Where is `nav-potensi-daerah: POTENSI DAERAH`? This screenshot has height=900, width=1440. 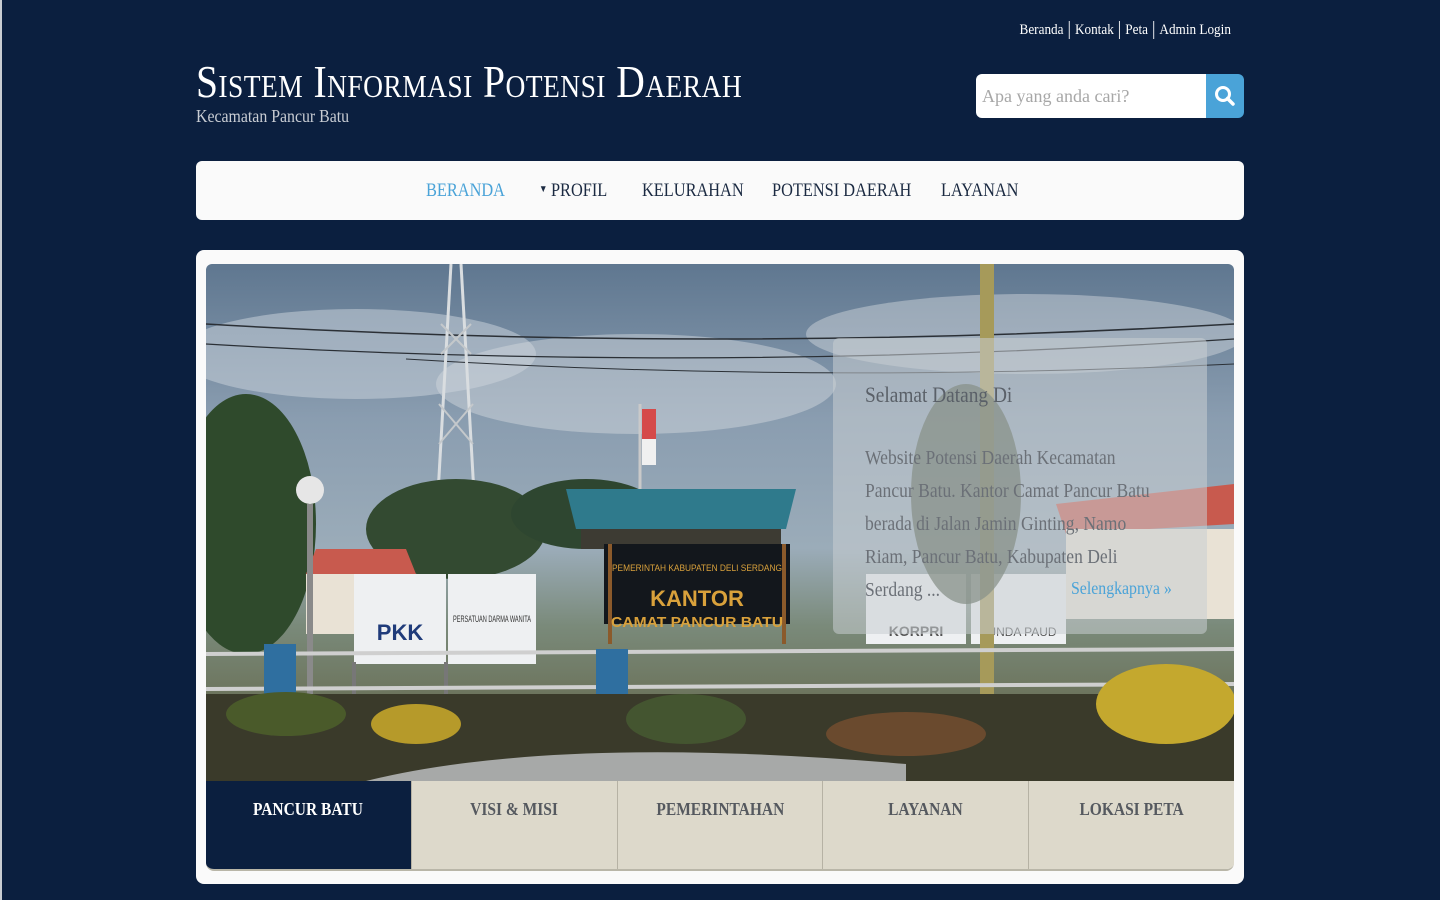 nav-potensi-daerah: POTENSI DAERAH is located at coordinates (841, 190).